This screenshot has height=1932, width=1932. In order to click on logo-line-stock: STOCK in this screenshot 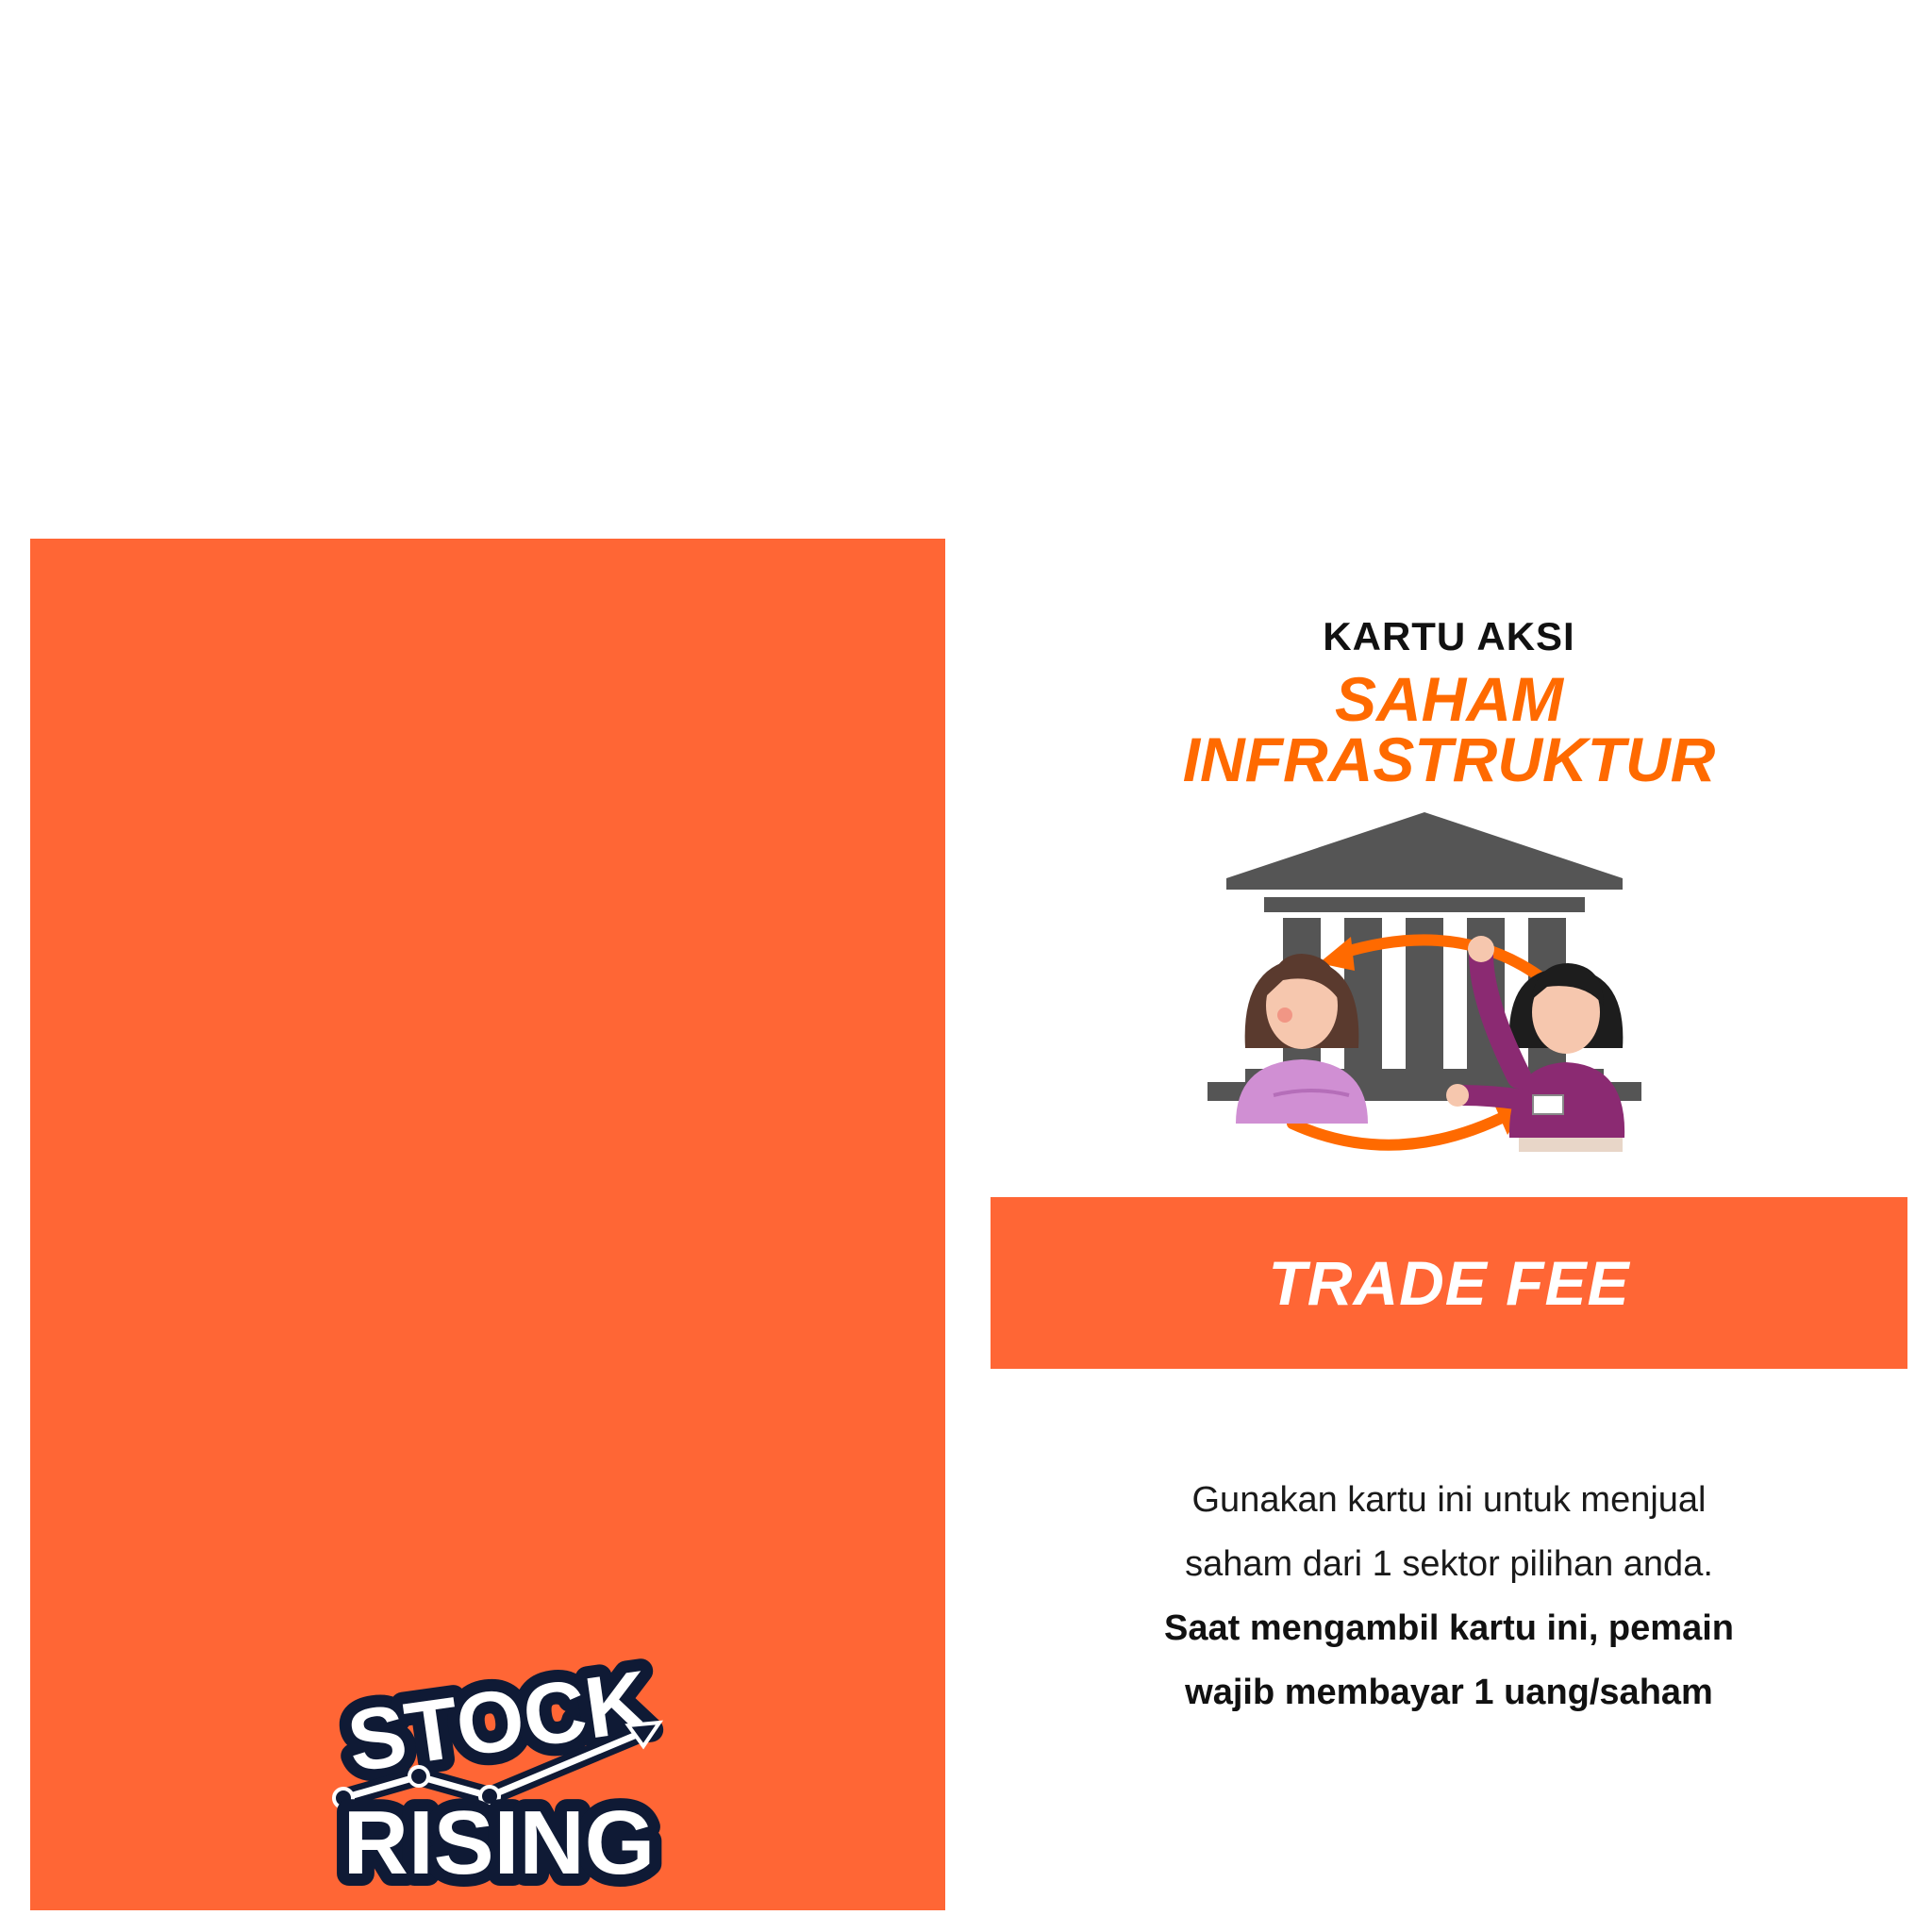, I will do `click(497, 1721)`.